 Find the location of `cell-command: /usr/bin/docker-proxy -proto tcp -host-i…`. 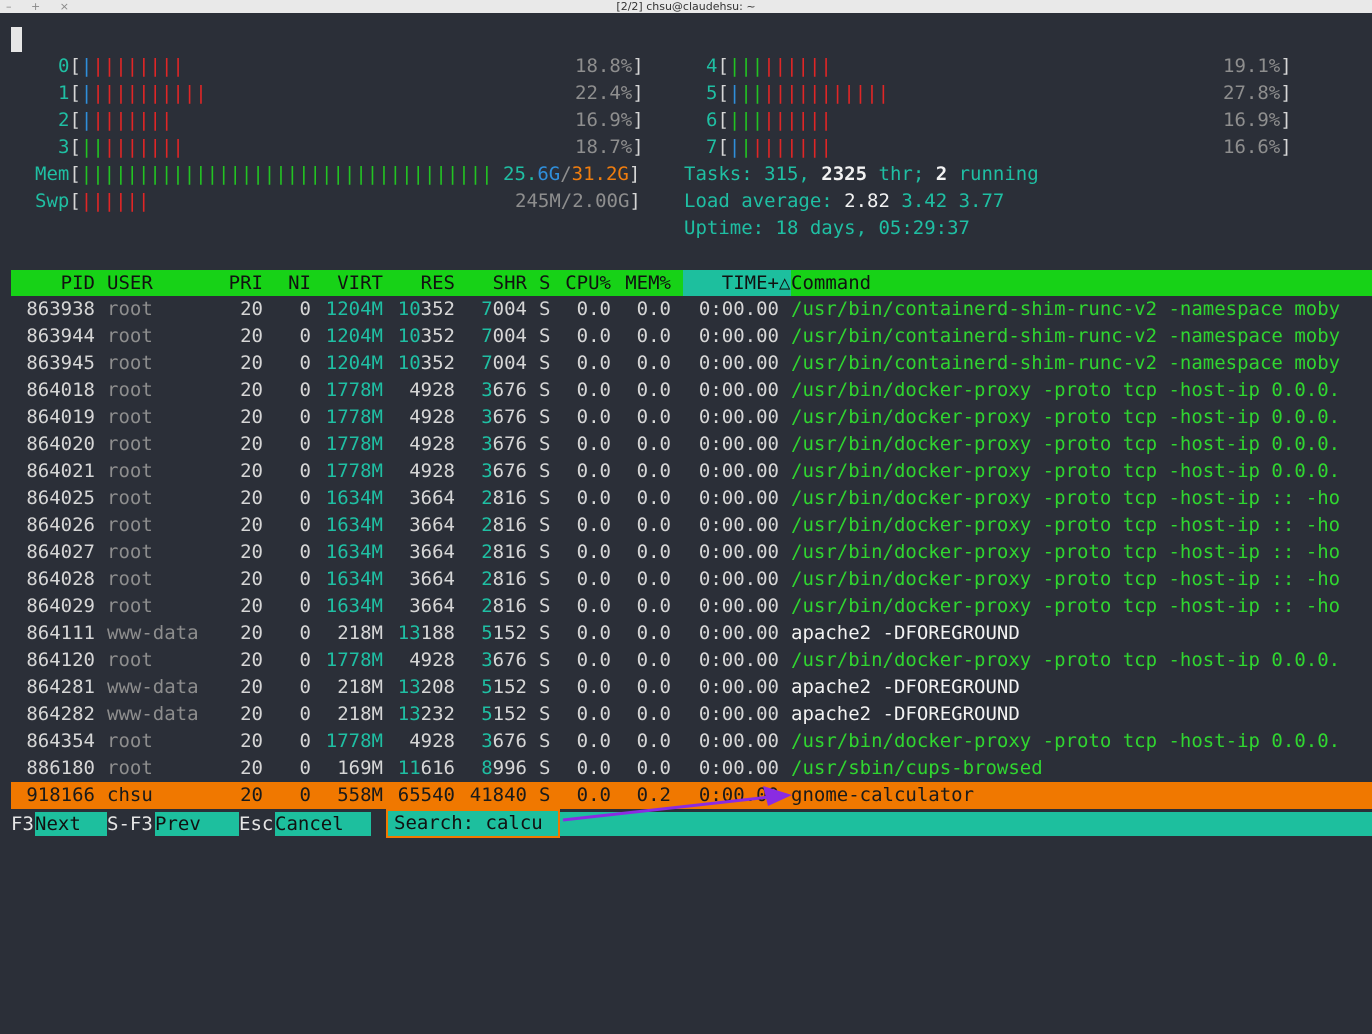

cell-command: /usr/bin/docker-proxy -proto tcp -host-i… is located at coordinates (1066, 741).